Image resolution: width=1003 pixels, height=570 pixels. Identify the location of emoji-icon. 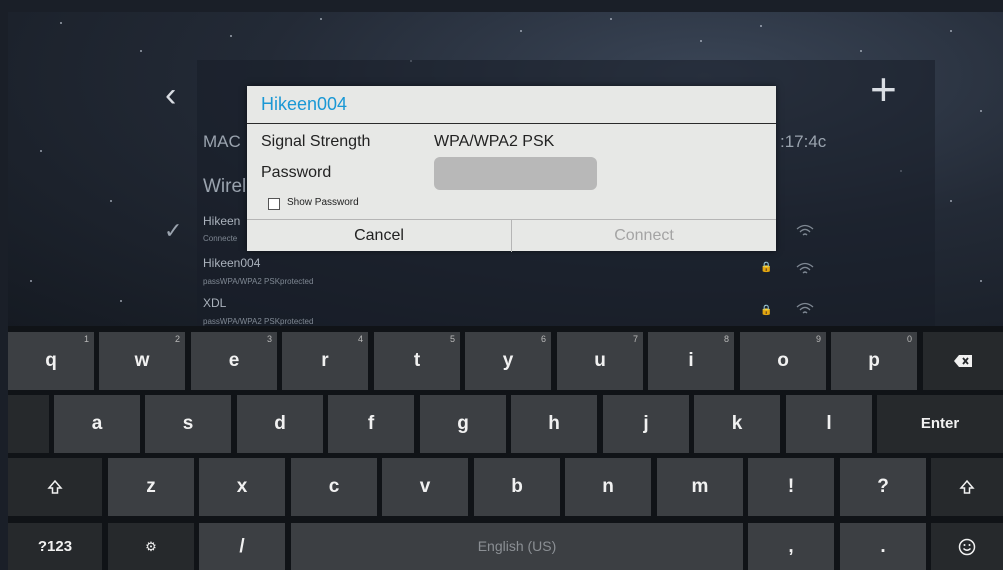
(967, 547).